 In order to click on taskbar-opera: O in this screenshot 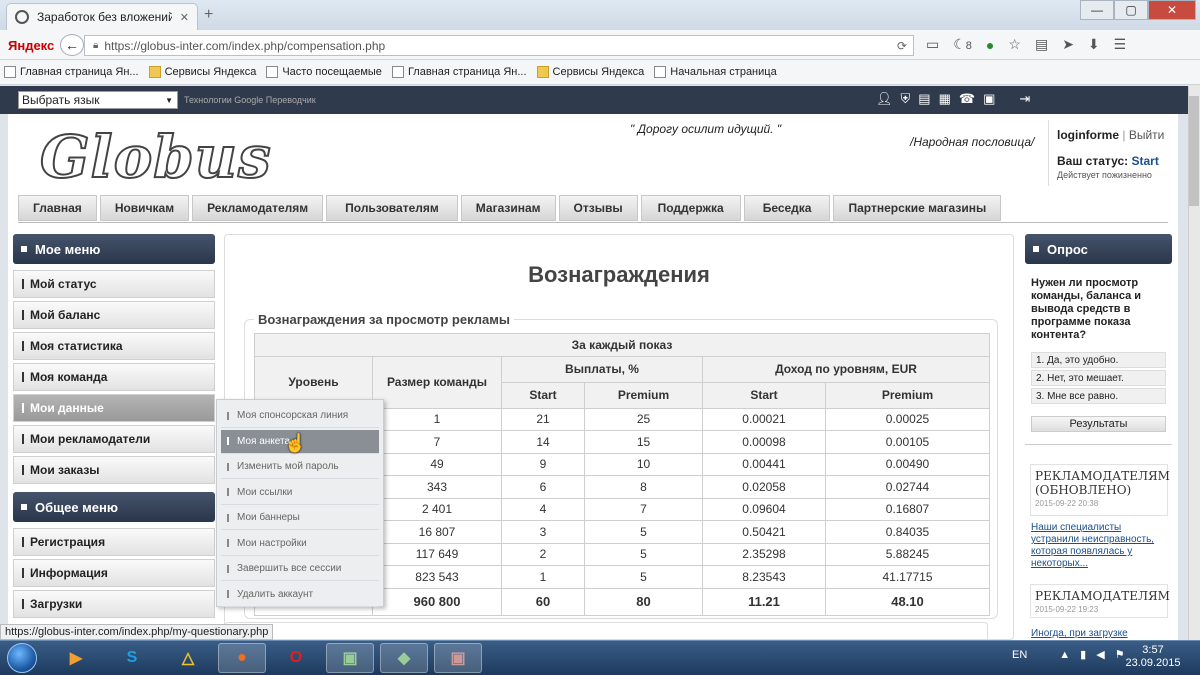, I will do `click(296, 658)`.